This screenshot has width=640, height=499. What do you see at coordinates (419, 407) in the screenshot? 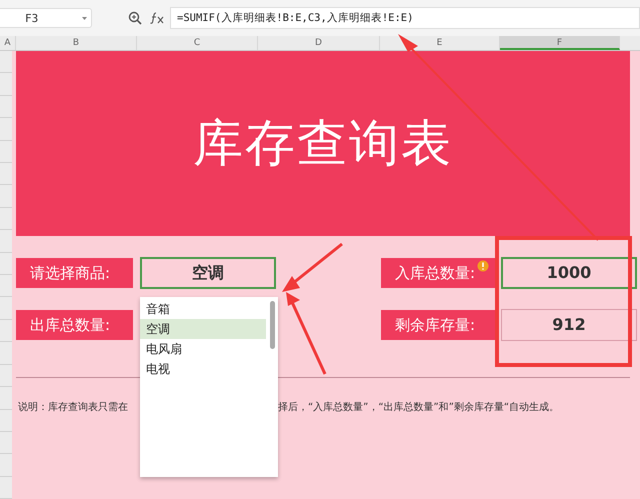
I see `note-text: 择后，“入库总数量”，“出库总数量”和”剩余库存量“自动生成。` at bounding box center [419, 407].